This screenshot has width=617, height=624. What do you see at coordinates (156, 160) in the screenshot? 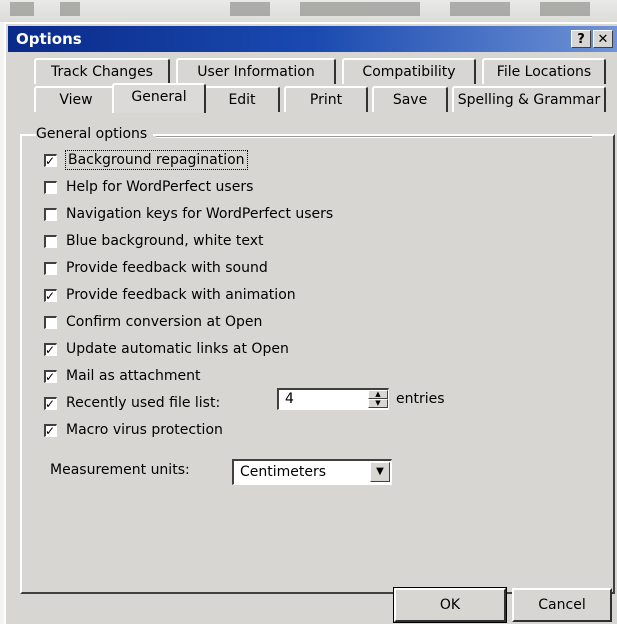
I see `option-label: Background repagination` at bounding box center [156, 160].